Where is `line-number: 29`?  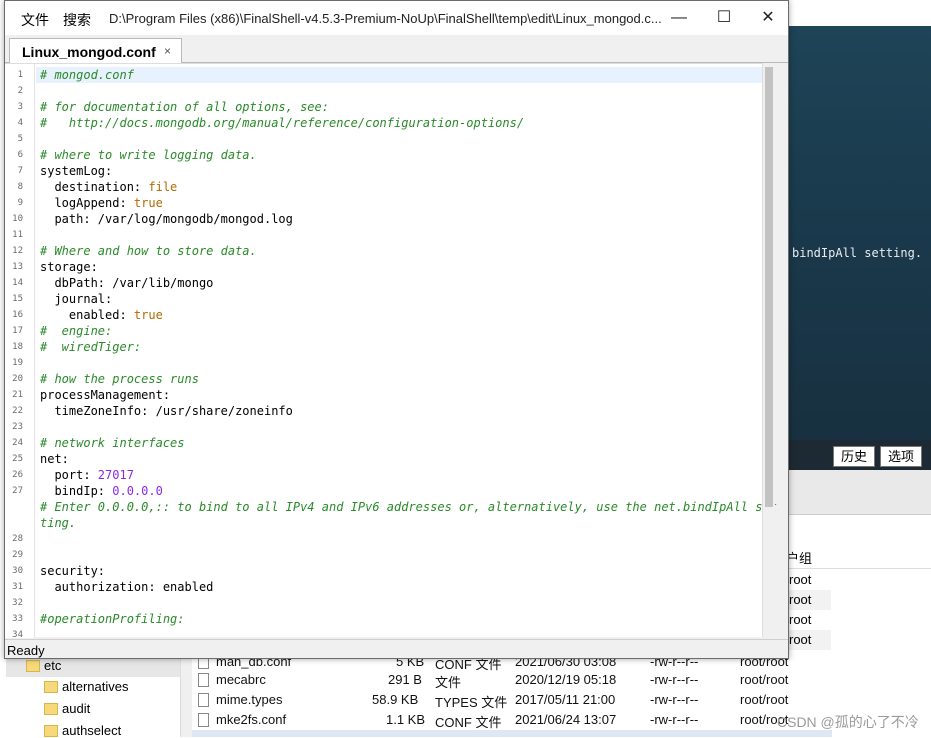 line-number: 29 is located at coordinates (17, 555).